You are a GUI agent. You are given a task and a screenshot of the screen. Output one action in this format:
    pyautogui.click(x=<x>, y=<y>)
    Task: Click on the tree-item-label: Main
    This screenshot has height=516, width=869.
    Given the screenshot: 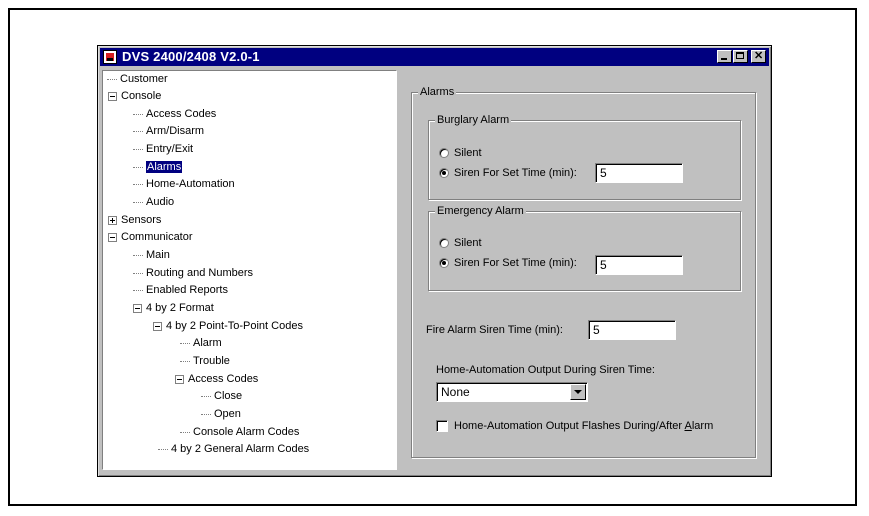 What is the action you would take?
    pyautogui.click(x=158, y=255)
    